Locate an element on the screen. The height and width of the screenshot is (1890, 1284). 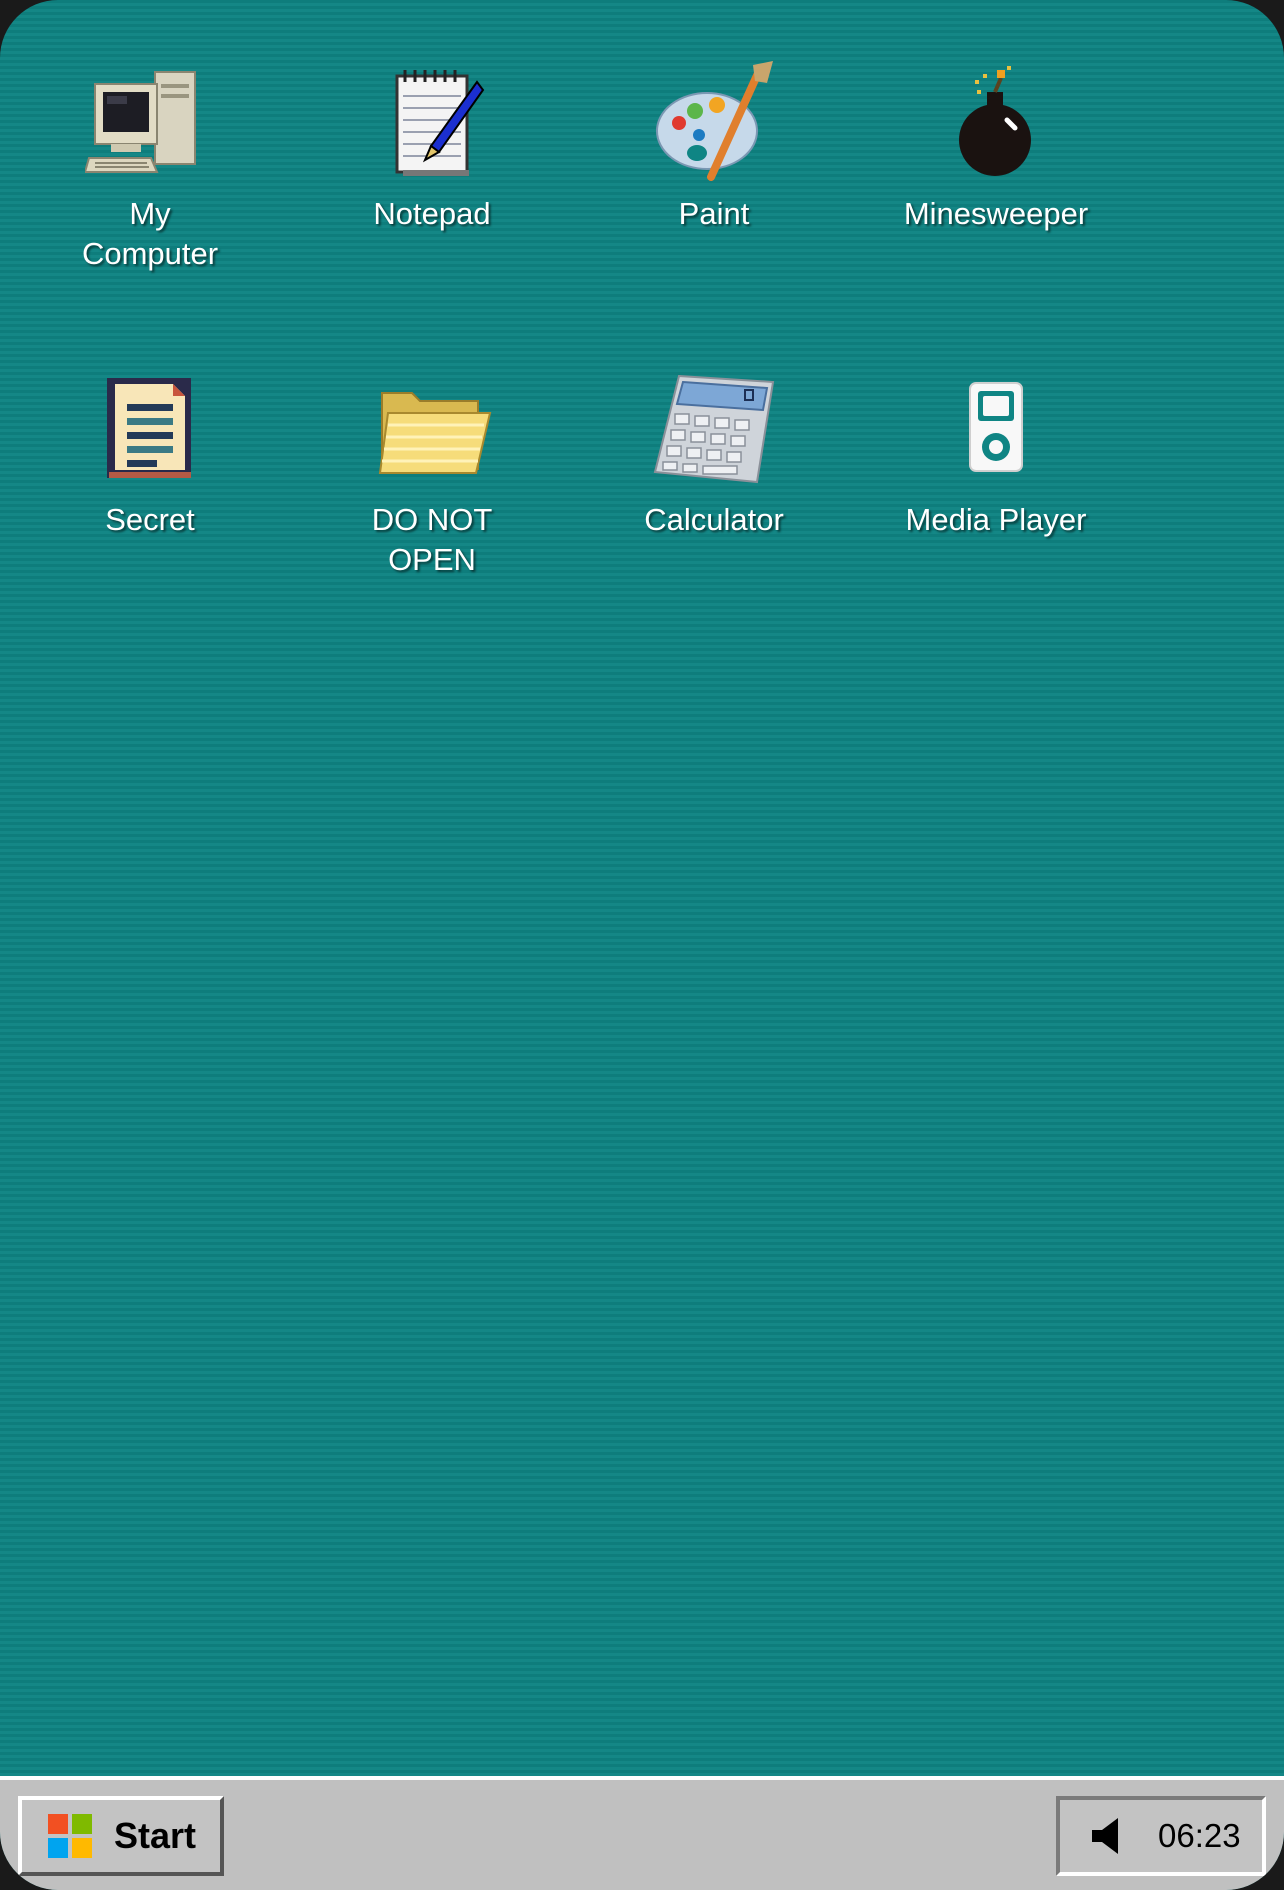
computer-icon is located at coordinates (140, 122).